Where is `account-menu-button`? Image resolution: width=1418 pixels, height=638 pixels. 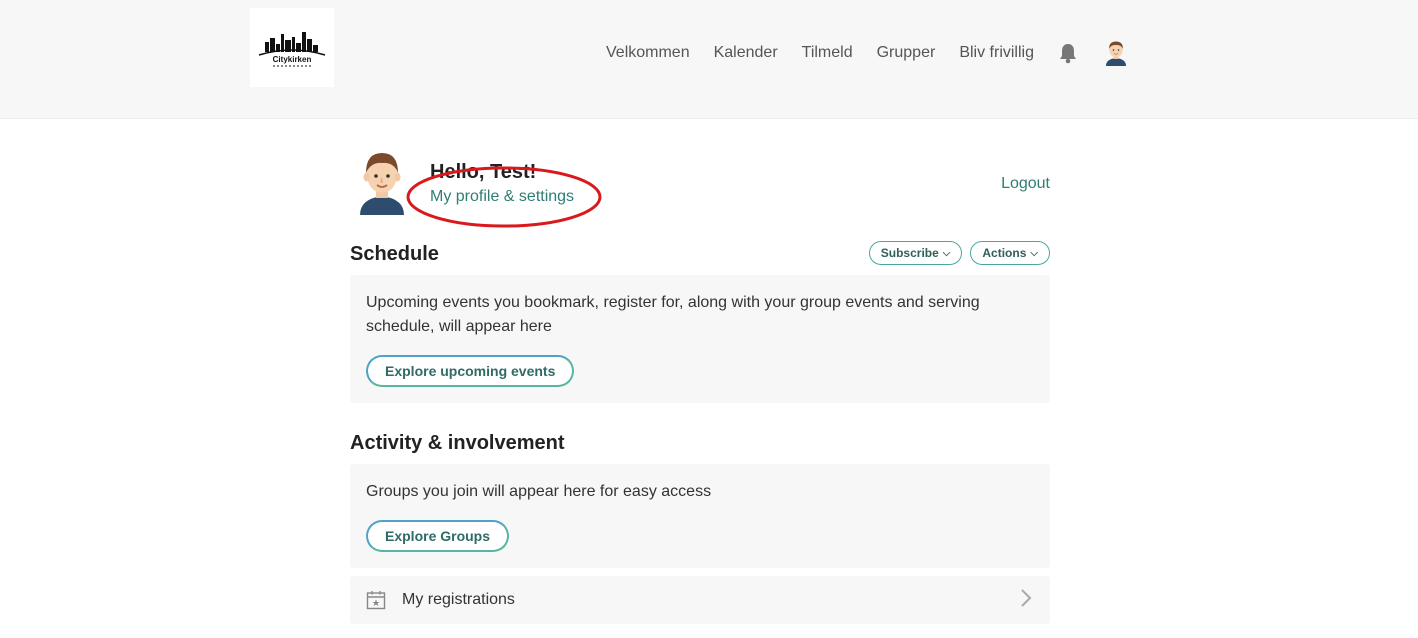
account-menu-button is located at coordinates (1116, 53).